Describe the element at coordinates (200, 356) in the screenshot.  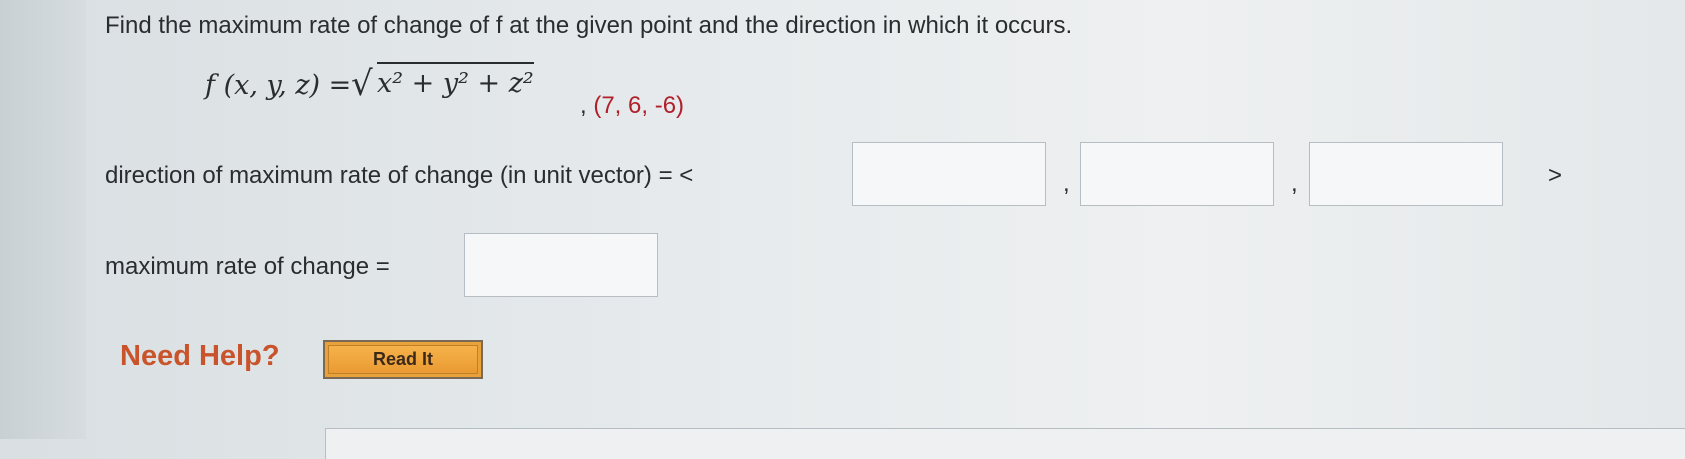
I see `need-help-heading: Need Help?` at that location.